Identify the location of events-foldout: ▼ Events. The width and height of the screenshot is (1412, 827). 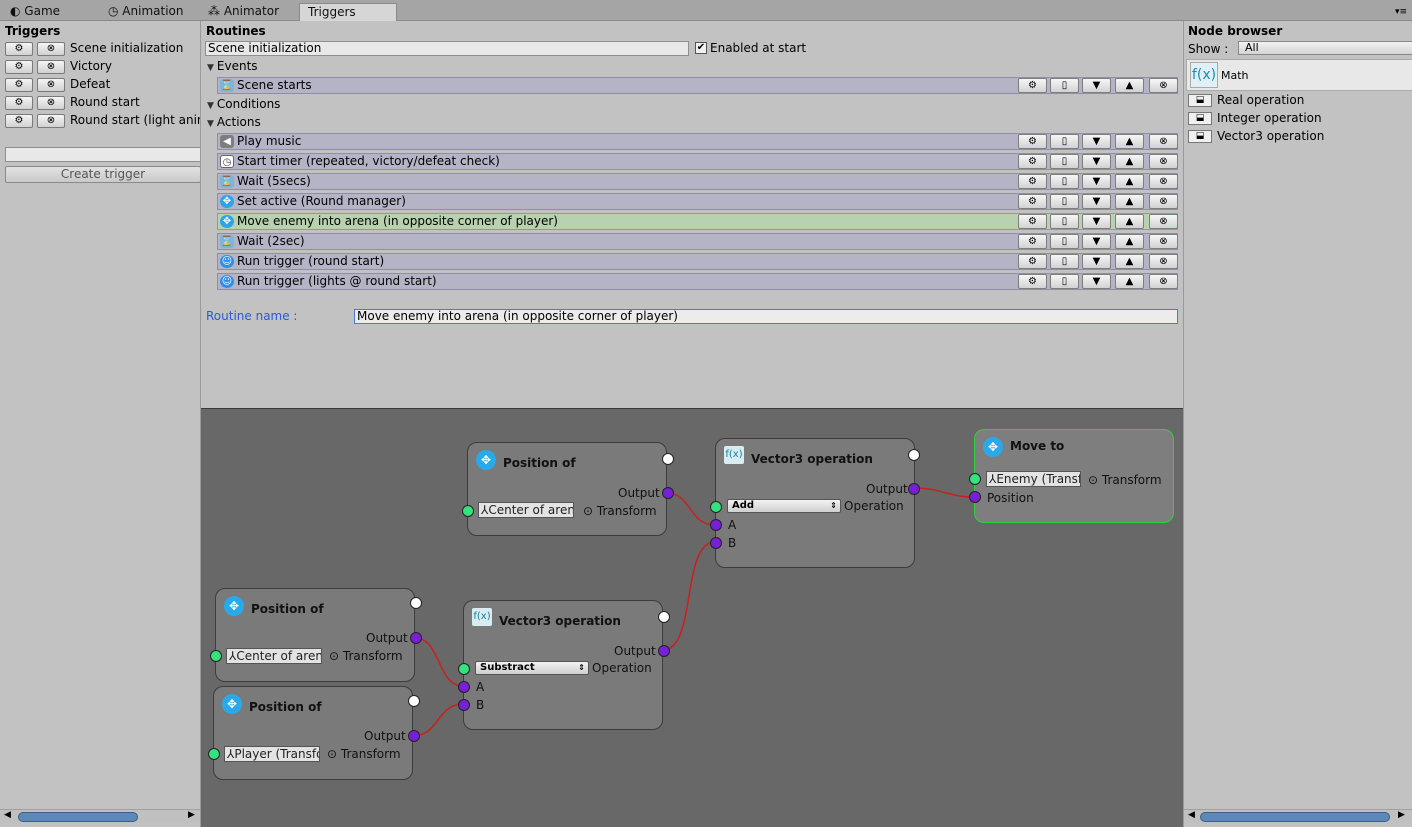
(232, 66).